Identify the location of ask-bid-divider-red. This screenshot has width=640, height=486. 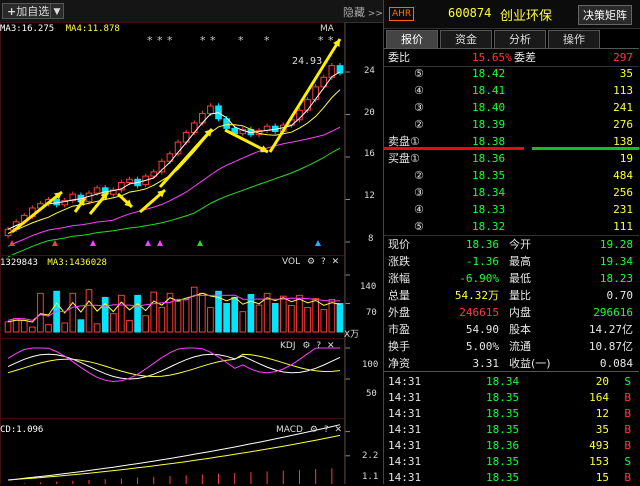
(454, 148).